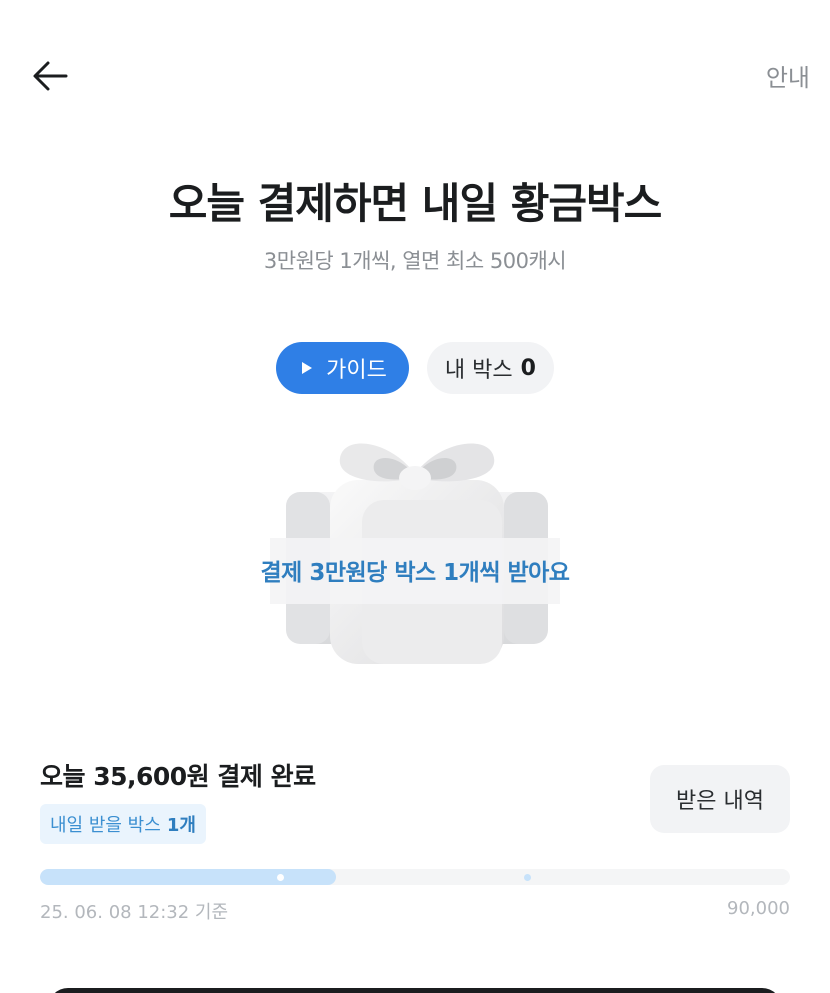 The width and height of the screenshot is (830, 993). Describe the element at coordinates (528, 368) in the screenshot. I see `my-box-count: 0` at that location.